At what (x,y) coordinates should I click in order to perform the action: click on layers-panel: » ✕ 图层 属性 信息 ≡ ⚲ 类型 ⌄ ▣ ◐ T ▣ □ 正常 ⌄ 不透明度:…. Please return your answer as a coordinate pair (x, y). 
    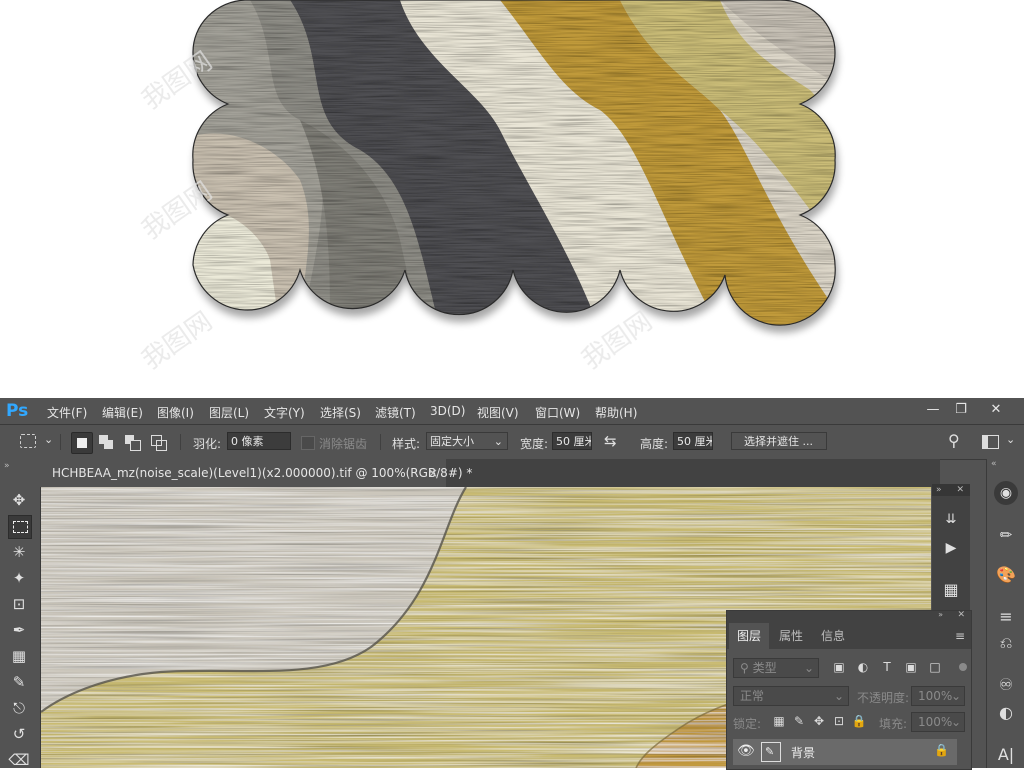
    Looking at the image, I should click on (849, 690).